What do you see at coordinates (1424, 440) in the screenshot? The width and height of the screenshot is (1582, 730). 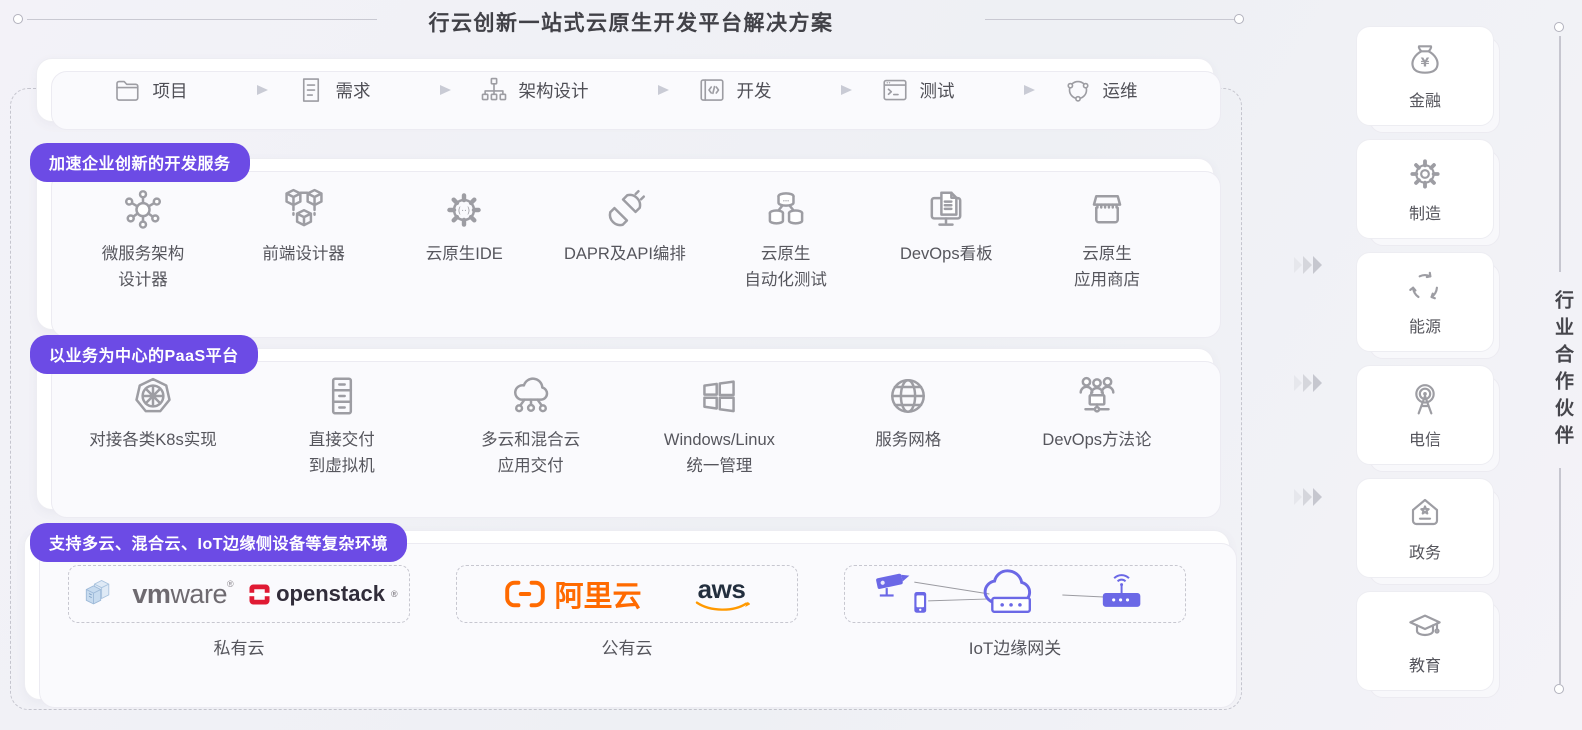 I see `partner-label: 电信` at bounding box center [1424, 440].